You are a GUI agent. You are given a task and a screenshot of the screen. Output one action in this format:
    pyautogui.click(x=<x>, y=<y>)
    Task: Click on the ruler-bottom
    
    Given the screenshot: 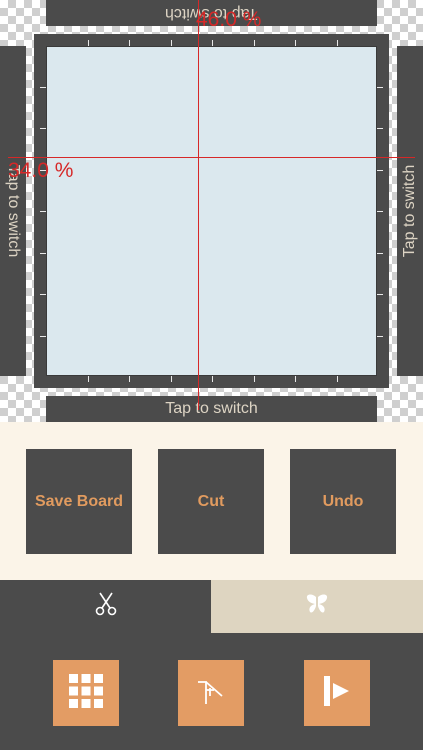 What is the action you would take?
    pyautogui.click(x=211, y=382)
    